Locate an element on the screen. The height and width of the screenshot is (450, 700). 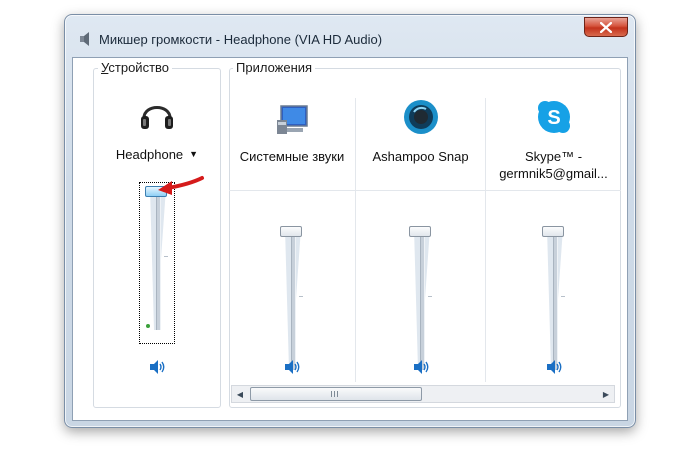
svg-text: S is located at coordinates (553, 118).